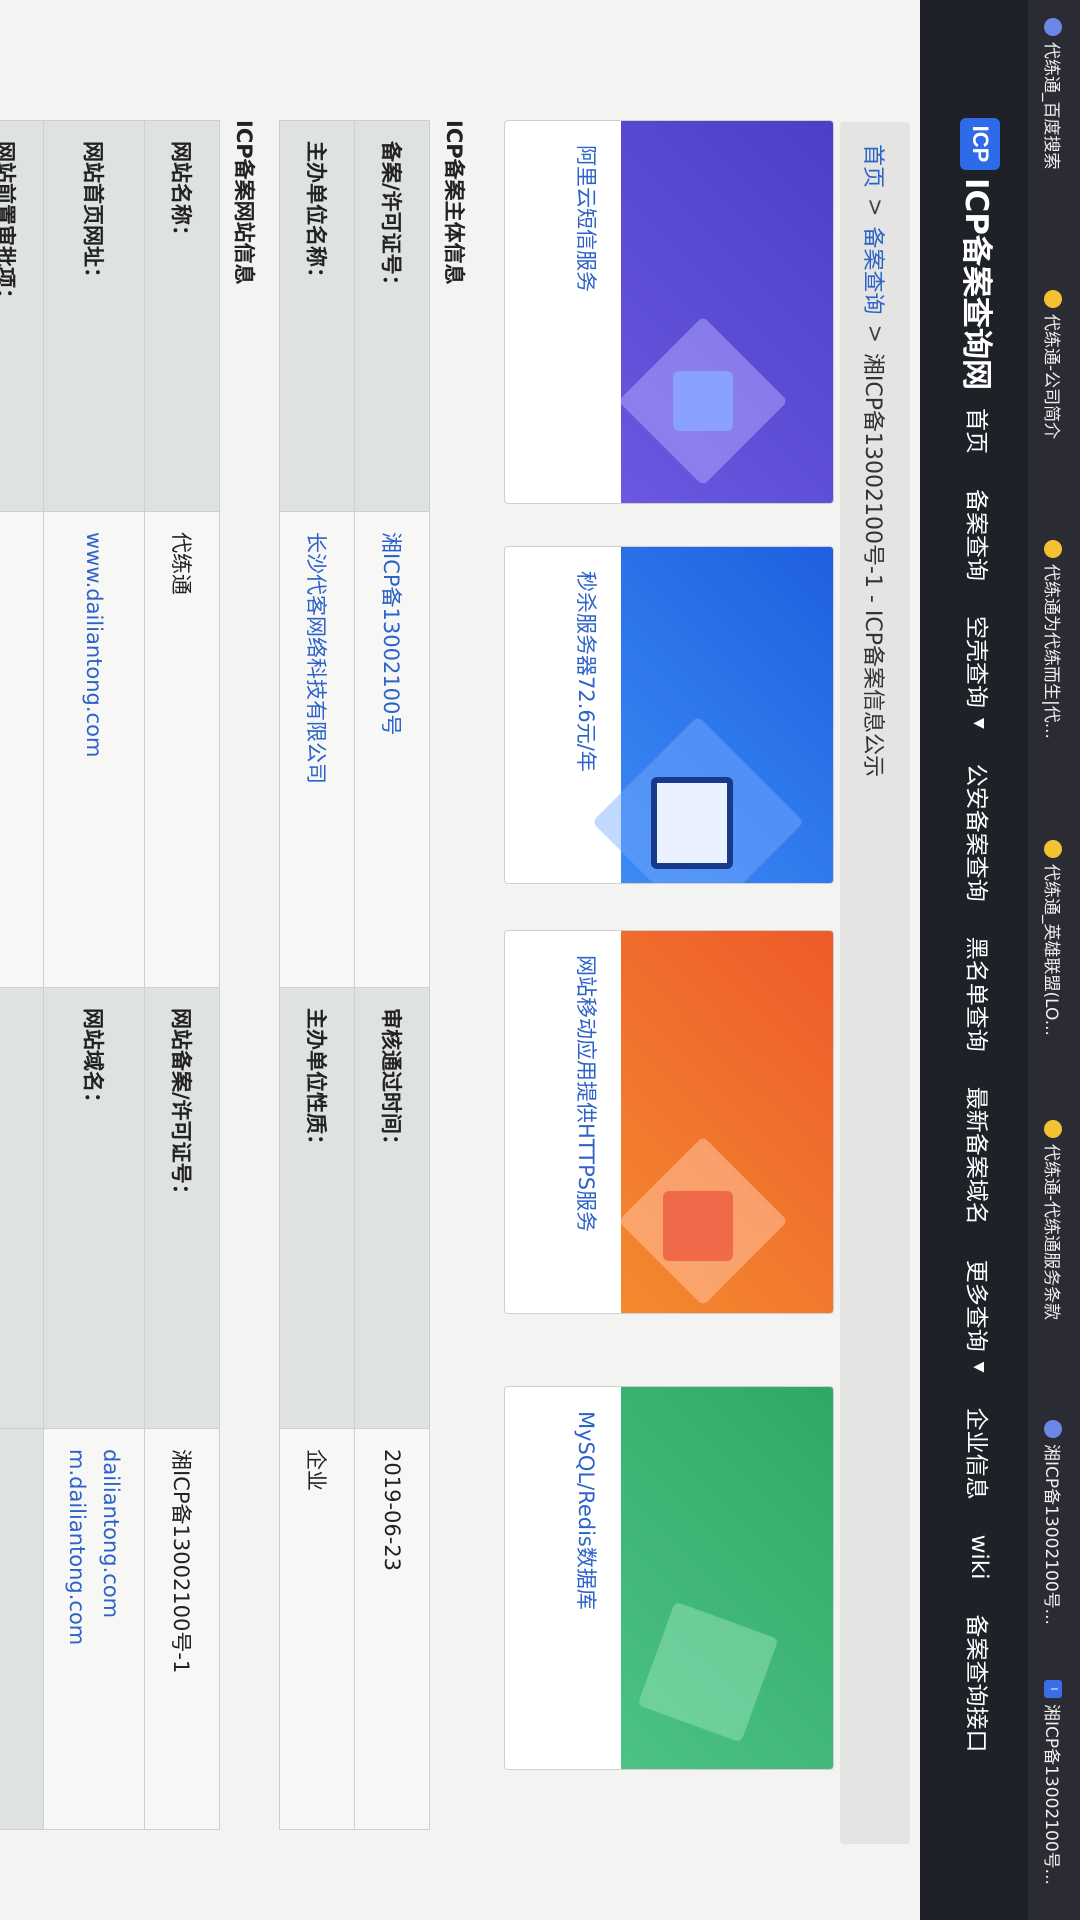 This screenshot has height=1920, width=1080. What do you see at coordinates (976, 832) in the screenshot?
I see `nav-label: 公安备案查询` at bounding box center [976, 832].